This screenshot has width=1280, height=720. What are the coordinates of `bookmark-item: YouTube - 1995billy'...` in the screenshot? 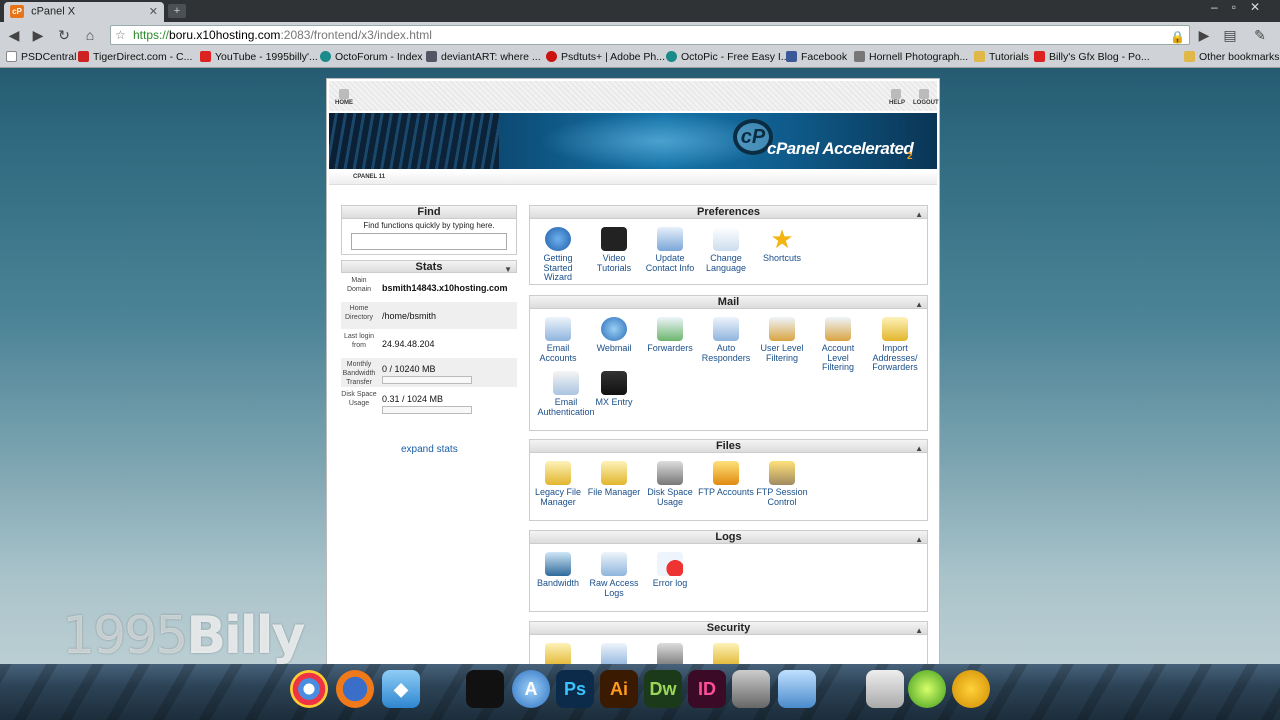 It's located at (259, 57).